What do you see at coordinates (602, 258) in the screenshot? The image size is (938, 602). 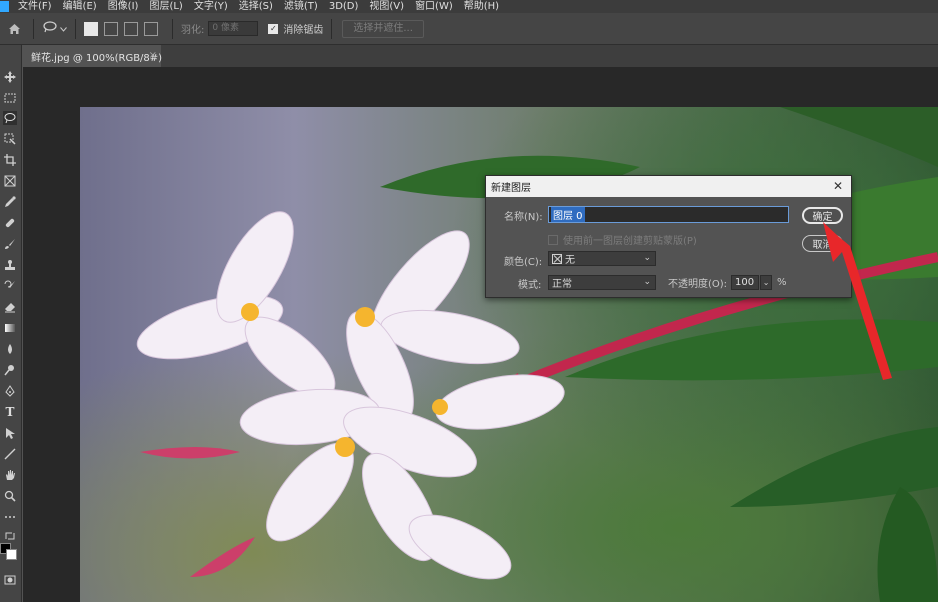 I see `color-select: 无 ⌄` at bounding box center [602, 258].